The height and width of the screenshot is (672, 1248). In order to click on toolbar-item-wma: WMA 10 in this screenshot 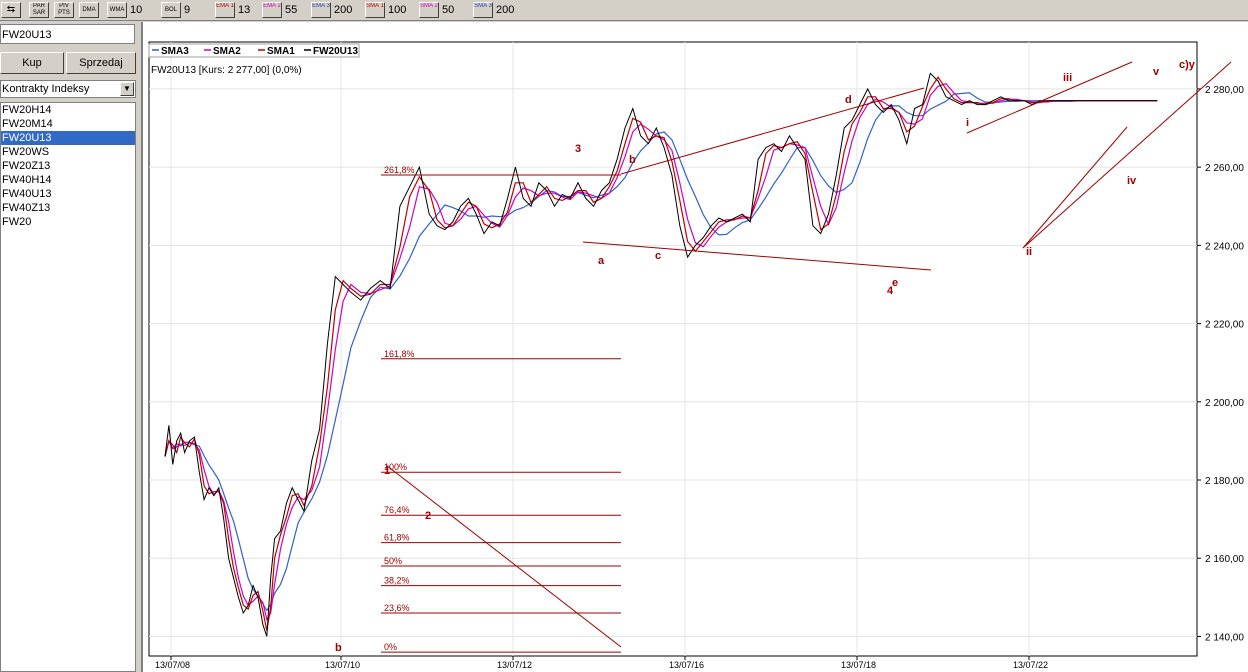, I will do `click(124, 9)`.